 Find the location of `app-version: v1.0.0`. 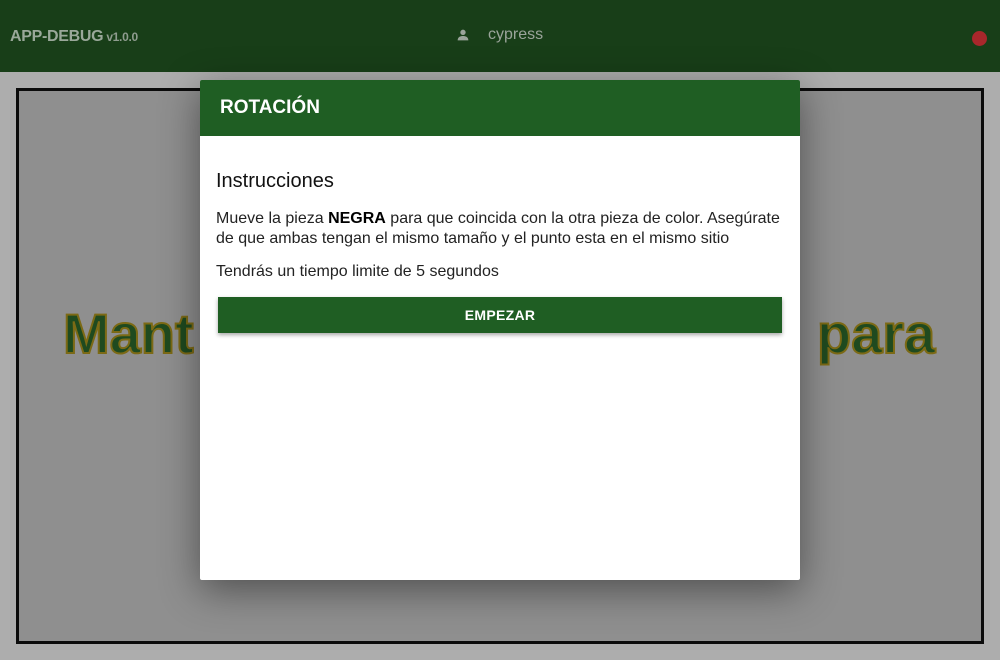

app-version: v1.0.0 is located at coordinates (122, 37).